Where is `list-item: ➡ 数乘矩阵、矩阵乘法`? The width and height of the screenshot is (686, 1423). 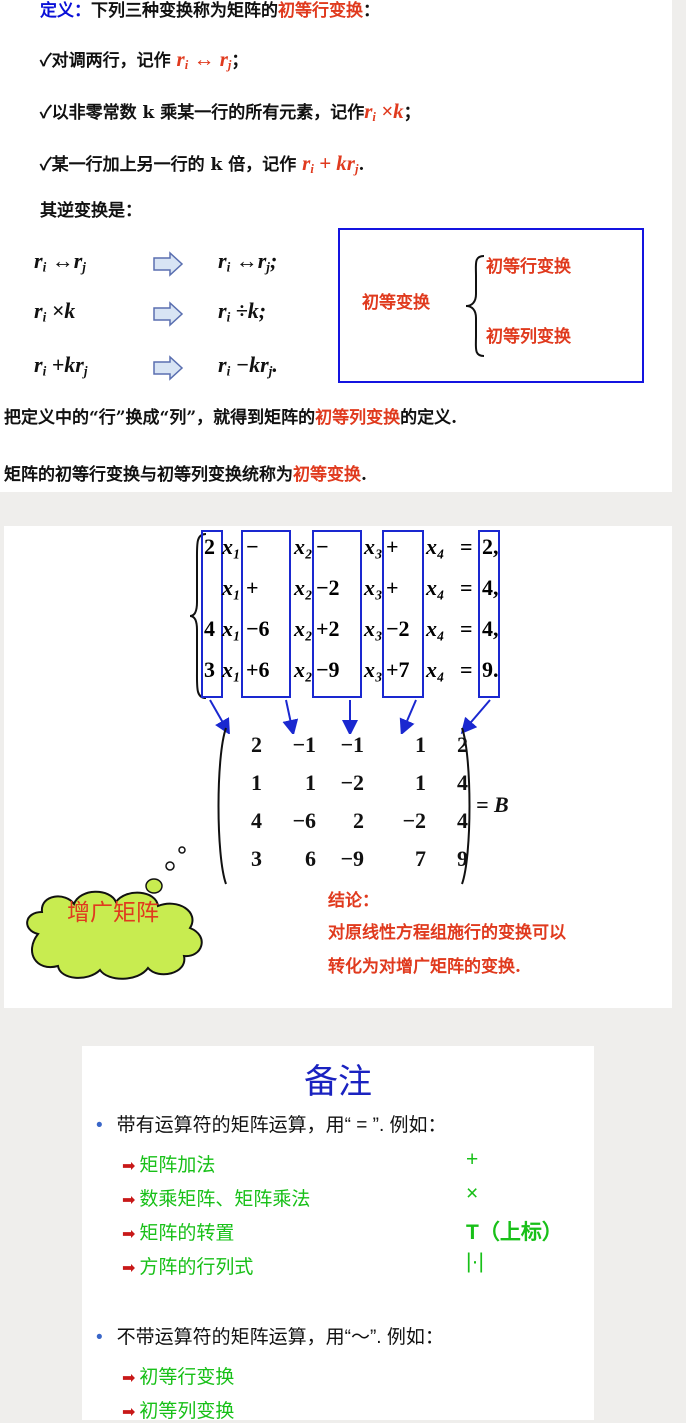
list-item: ➡ 数乘矩阵、矩阵乘法 is located at coordinates (216, 1197).